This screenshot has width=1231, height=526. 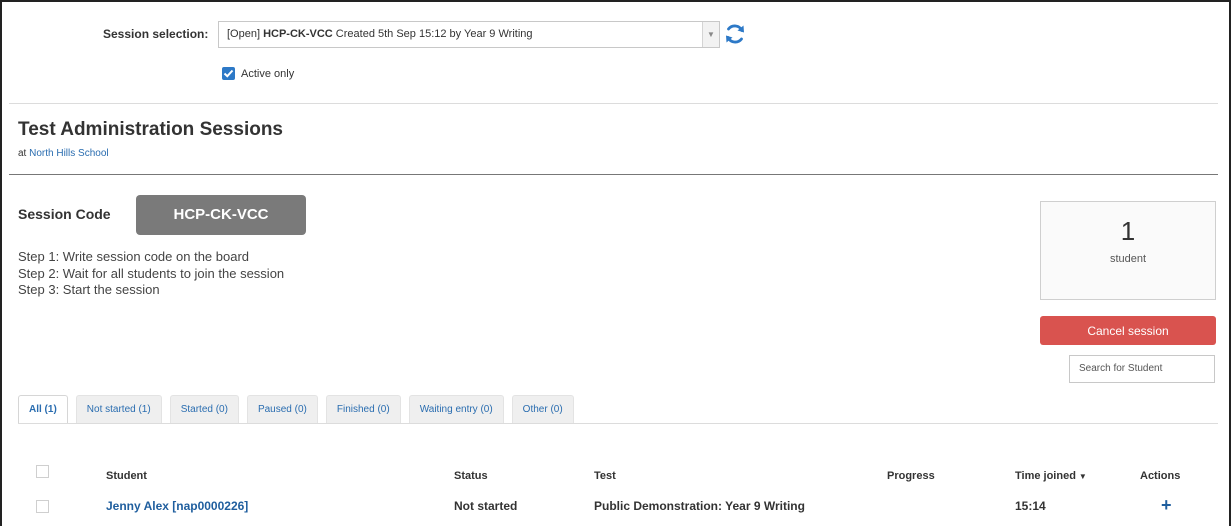 I want to click on row-time-joined: 15:14, so click(x=1030, y=506).